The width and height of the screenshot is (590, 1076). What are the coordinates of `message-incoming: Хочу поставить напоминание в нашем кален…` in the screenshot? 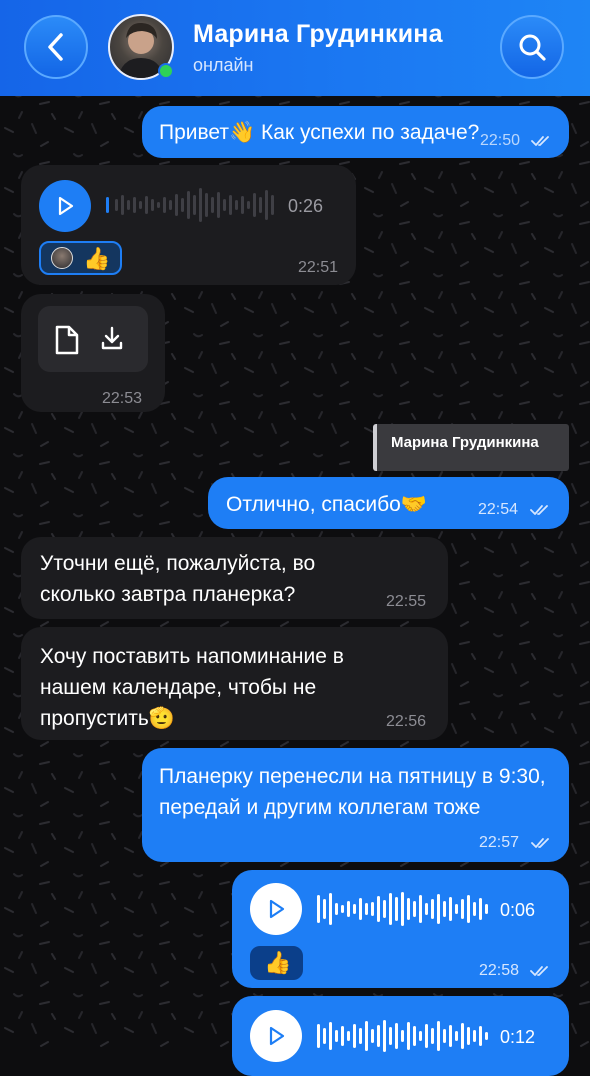 It's located at (234, 683).